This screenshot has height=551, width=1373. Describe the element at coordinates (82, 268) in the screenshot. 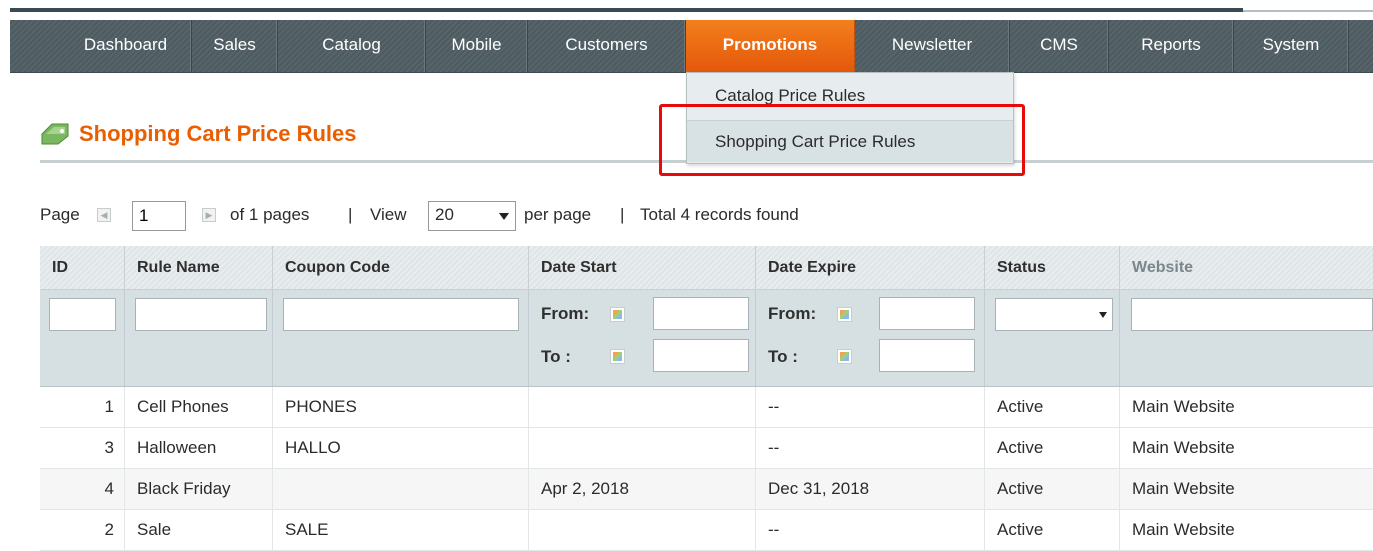

I see `column-header-id: ID` at that location.